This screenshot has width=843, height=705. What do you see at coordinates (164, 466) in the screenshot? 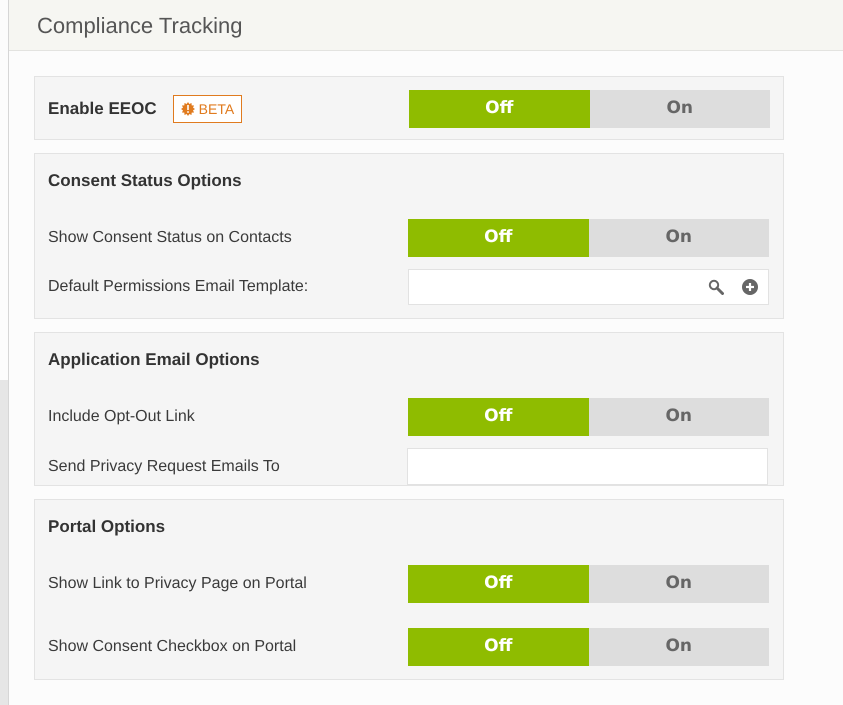
I see `setting-label: Send Privacy Request Emails To` at bounding box center [164, 466].